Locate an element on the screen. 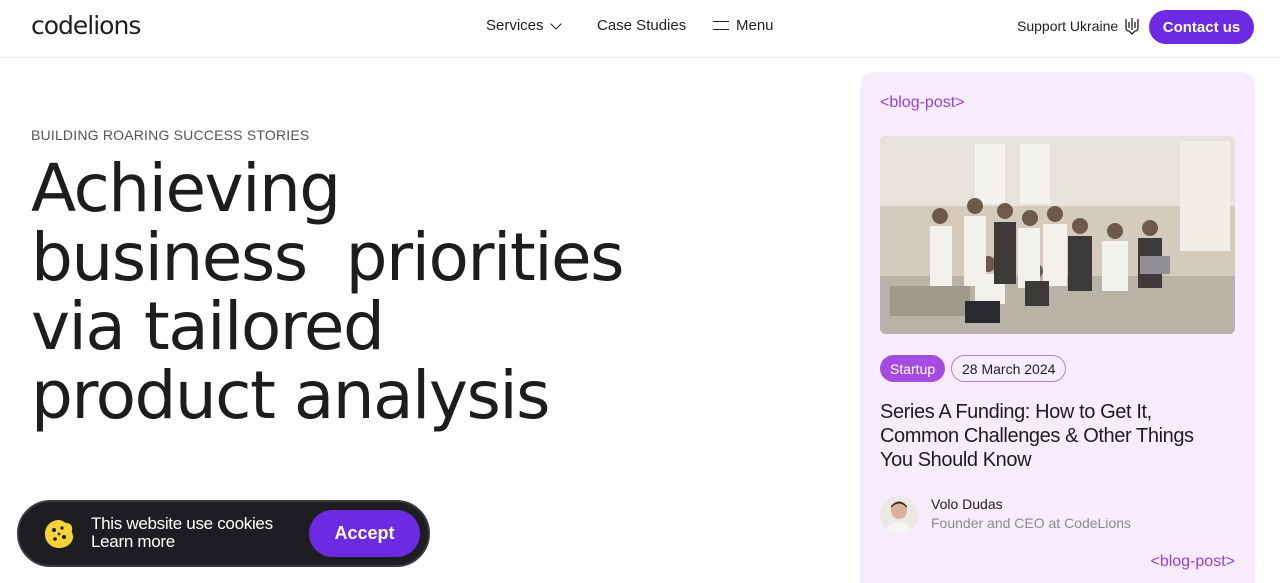 This screenshot has width=1280, height=583. team-photo is located at coordinates (1057, 235).